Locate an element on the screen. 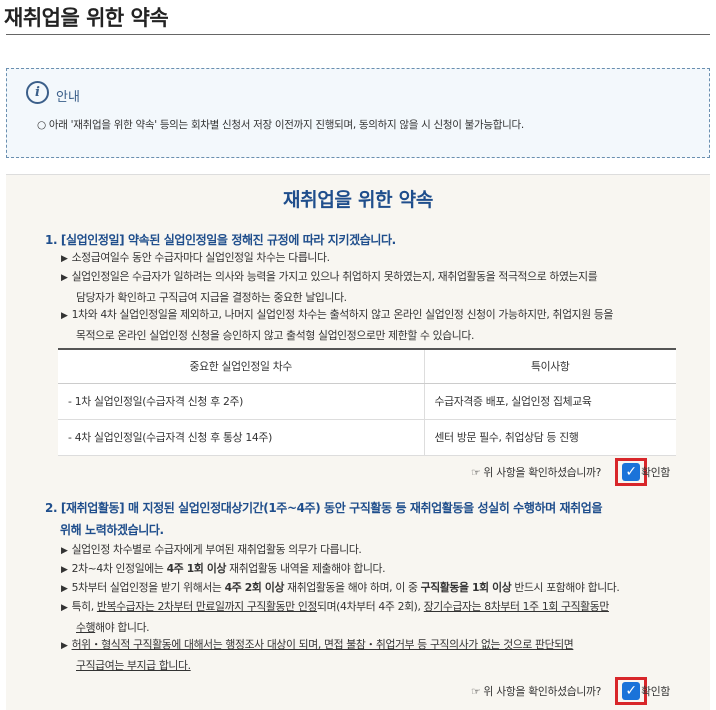 The height and width of the screenshot is (710, 716). notice-heading: 안내 is located at coordinates (68, 97).